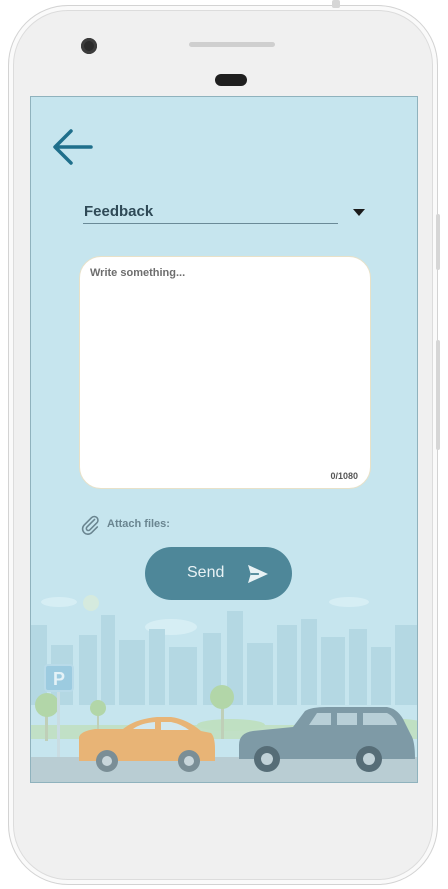 The width and height of the screenshot is (448, 889). Describe the element at coordinates (59, 679) in the screenshot. I see `parking-sign-letter: P` at that location.